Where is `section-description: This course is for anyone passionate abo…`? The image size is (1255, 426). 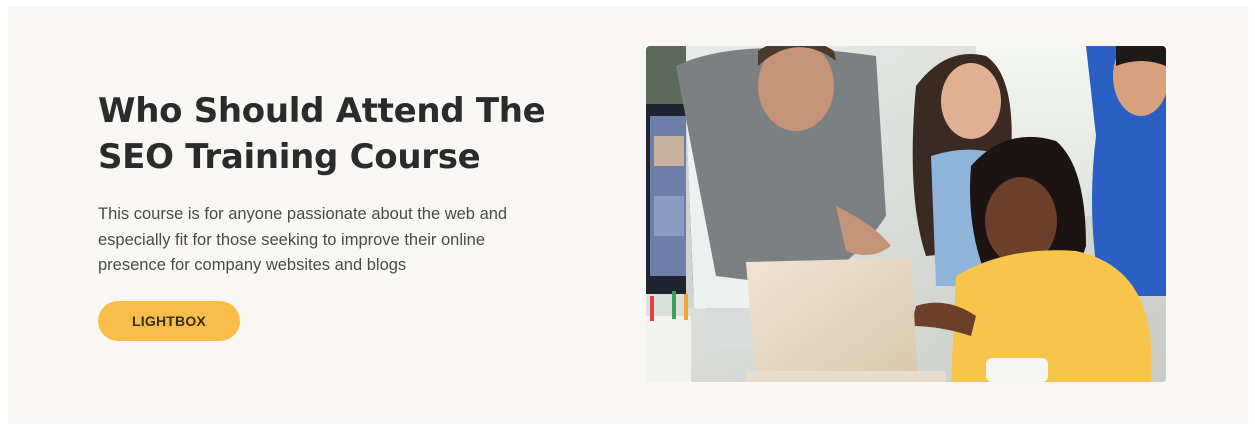 section-description: This course is for anyone passionate abo… is located at coordinates (303, 239).